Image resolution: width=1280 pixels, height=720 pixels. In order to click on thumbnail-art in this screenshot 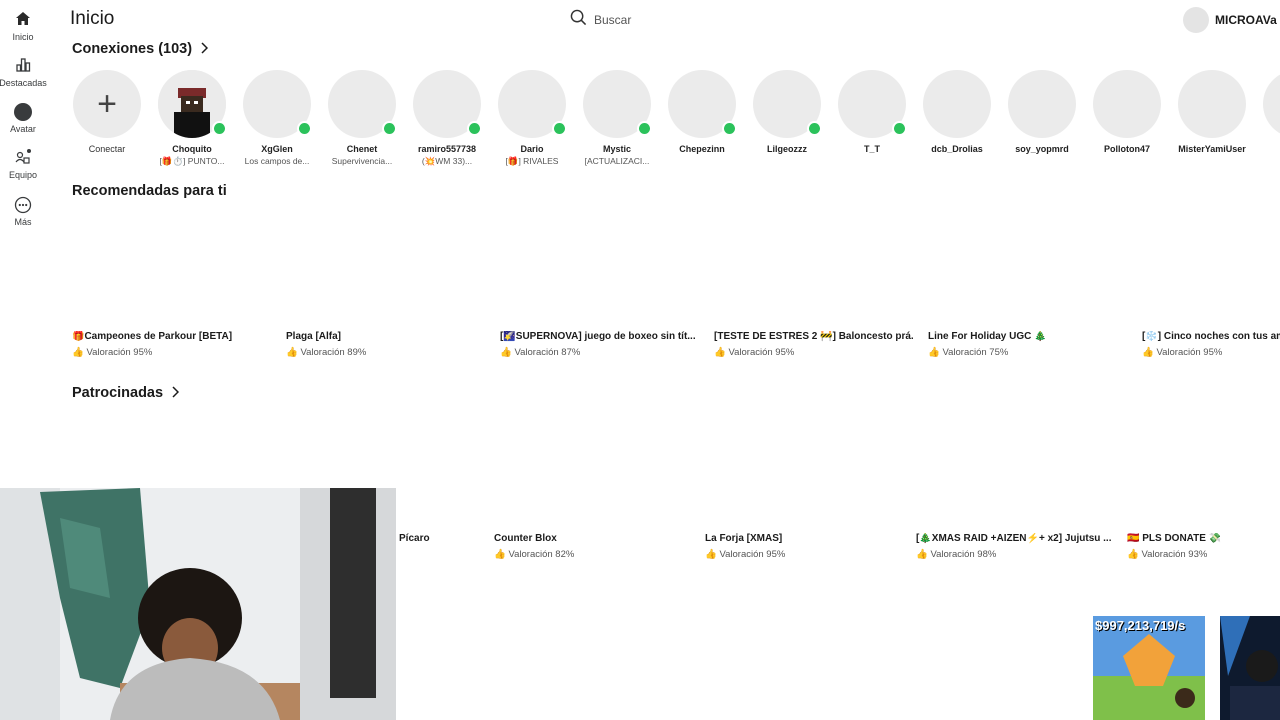, I will do `click(1250, 668)`.